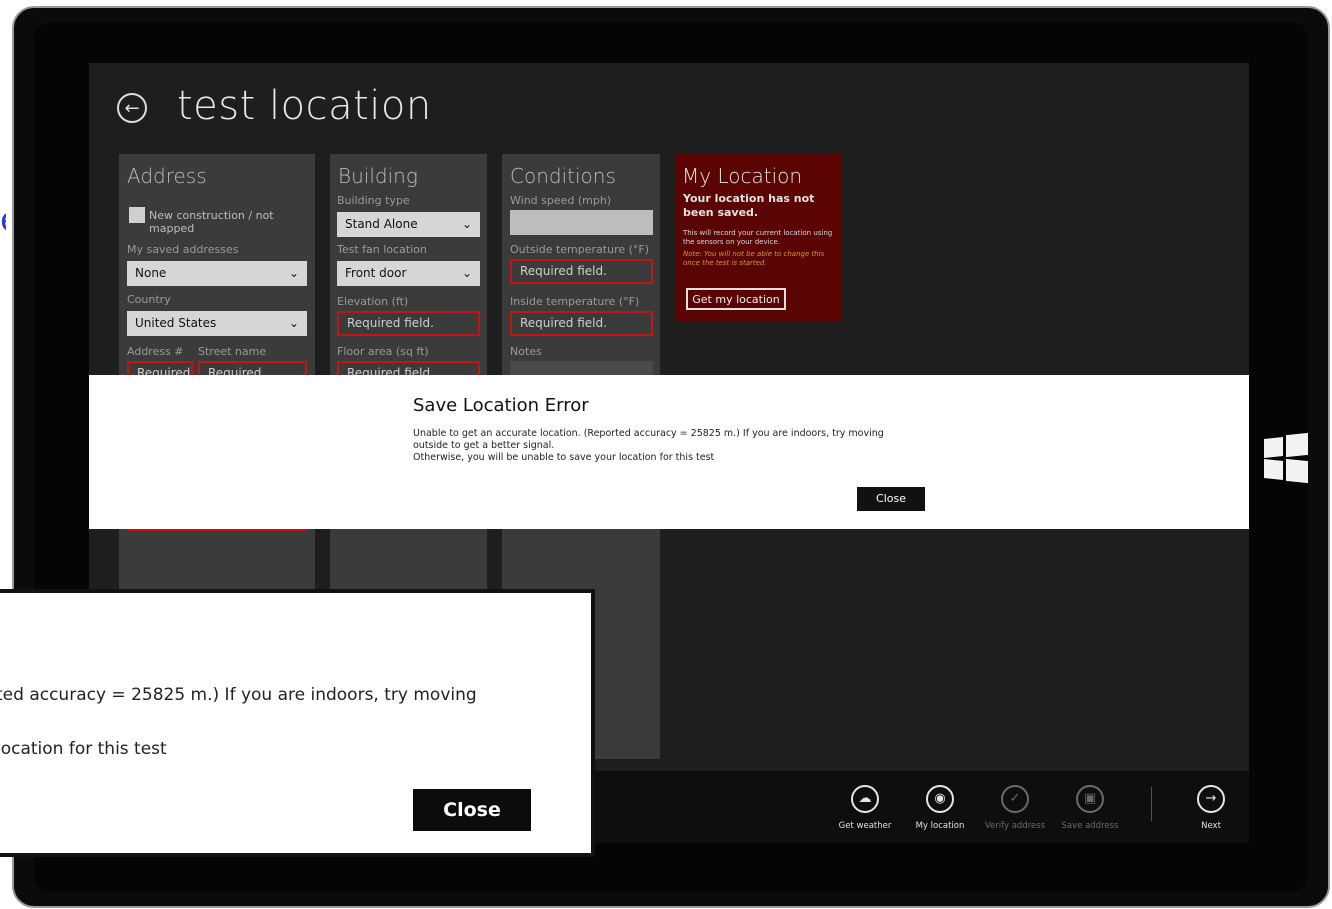 This screenshot has width=1332, height=909. What do you see at coordinates (1211, 826) in the screenshot?
I see `next-label: Next` at bounding box center [1211, 826].